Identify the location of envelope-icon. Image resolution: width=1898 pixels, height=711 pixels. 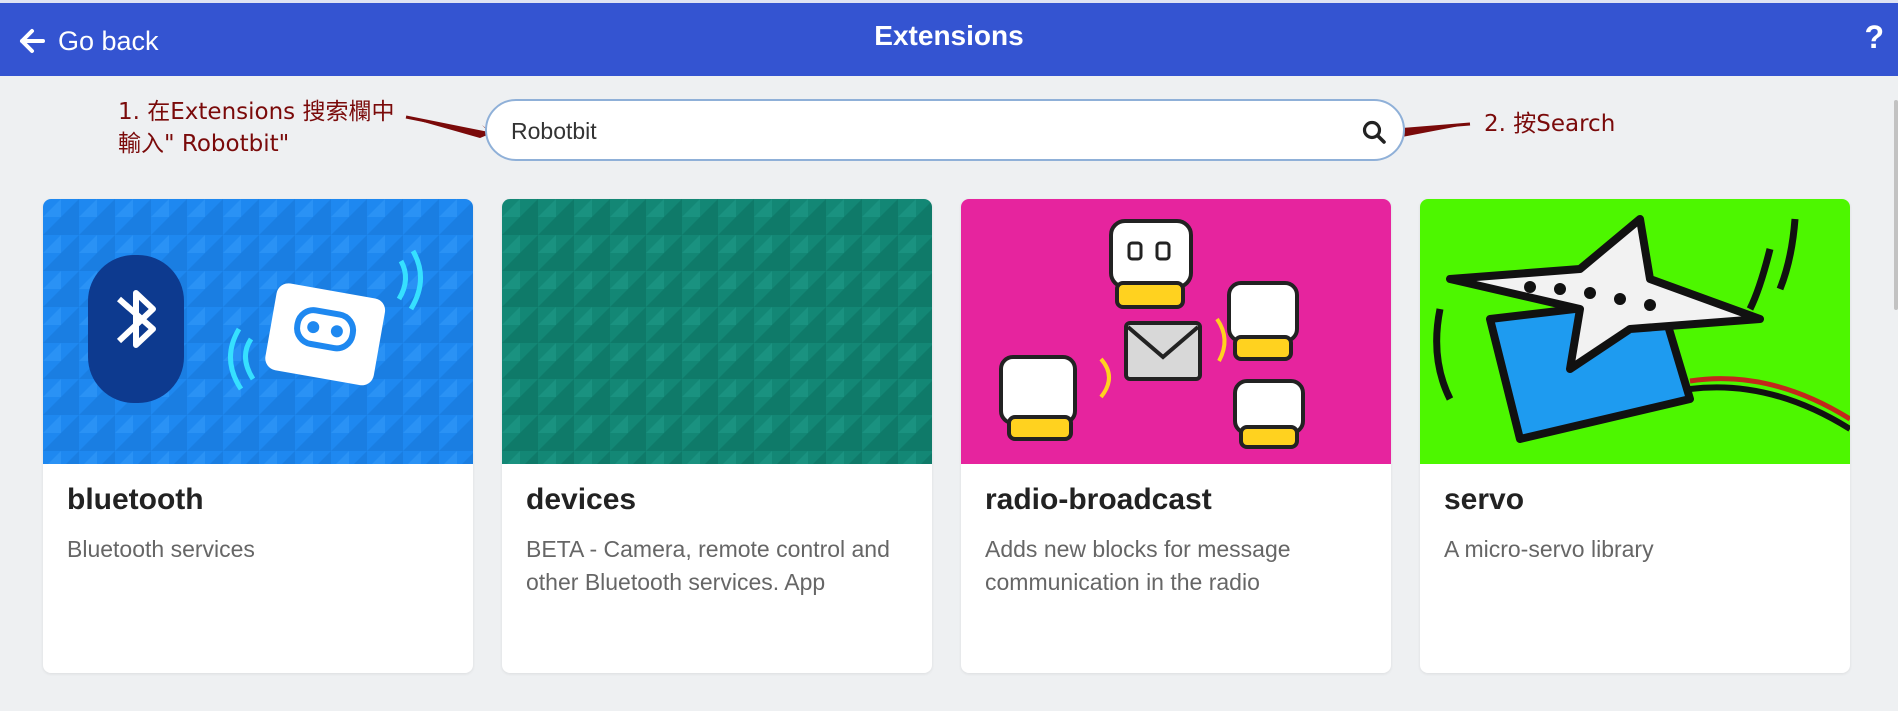
(1163, 351).